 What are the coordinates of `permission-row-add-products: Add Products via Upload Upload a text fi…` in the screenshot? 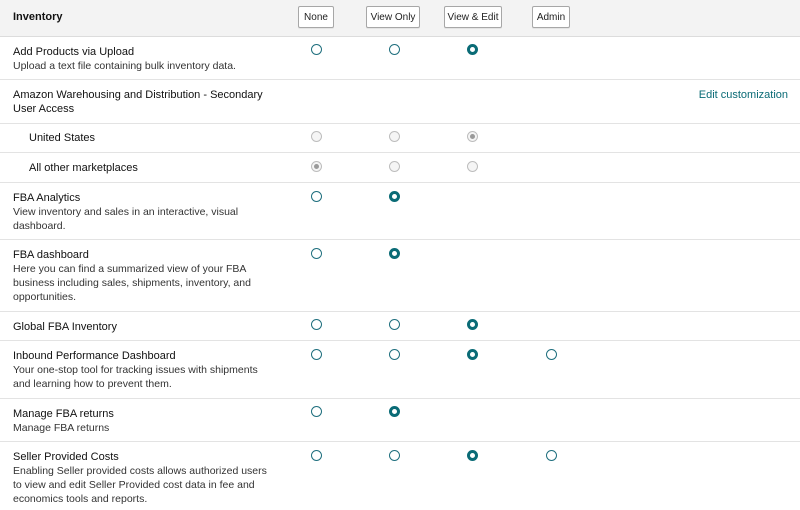 It's located at (400, 58).